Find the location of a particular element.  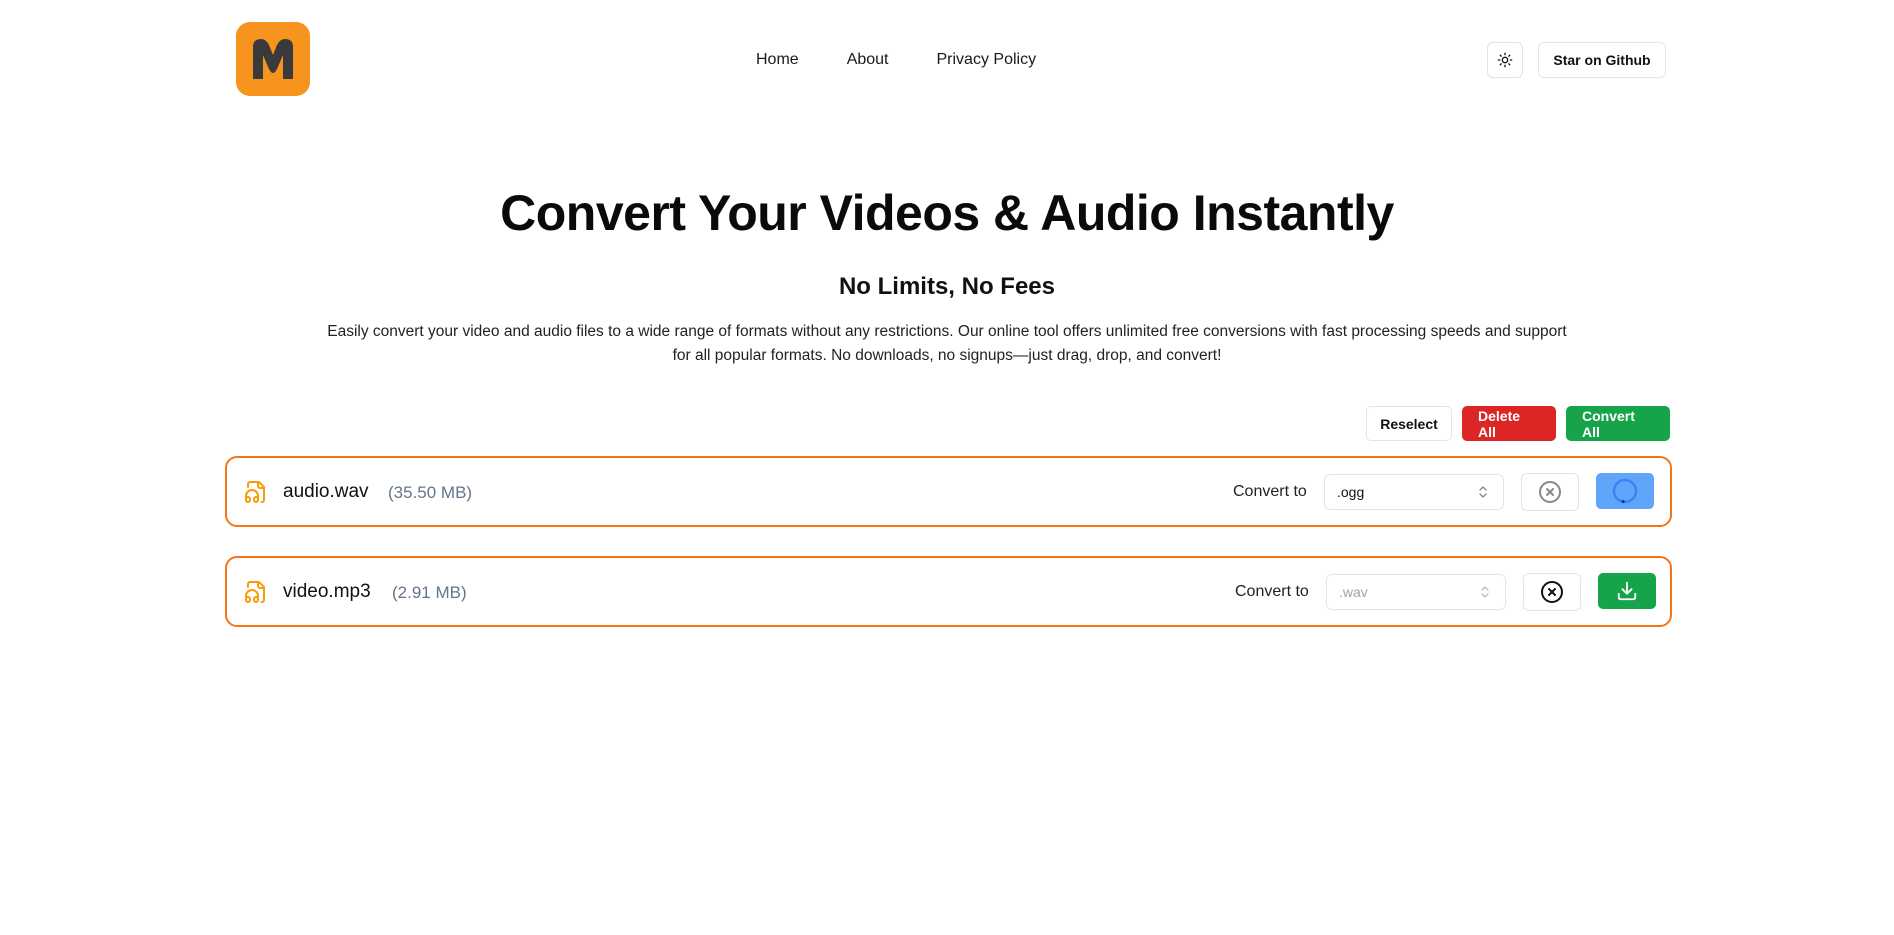

logo-m-icon is located at coordinates (273, 59).